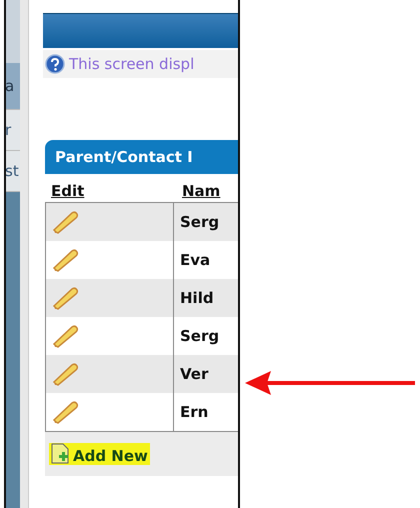 The width and height of the screenshot is (420, 508). What do you see at coordinates (13, 86) in the screenshot?
I see `sidebar-item: a` at bounding box center [13, 86].